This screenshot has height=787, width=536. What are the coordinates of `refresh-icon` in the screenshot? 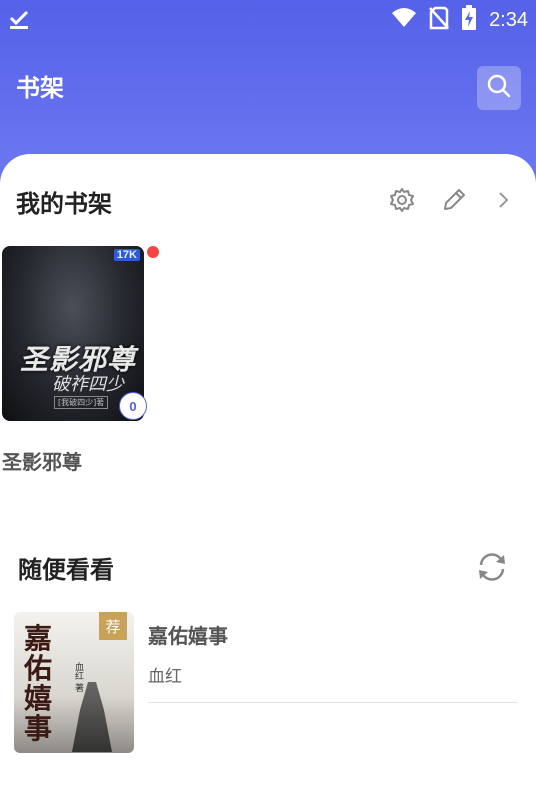 It's located at (492, 569).